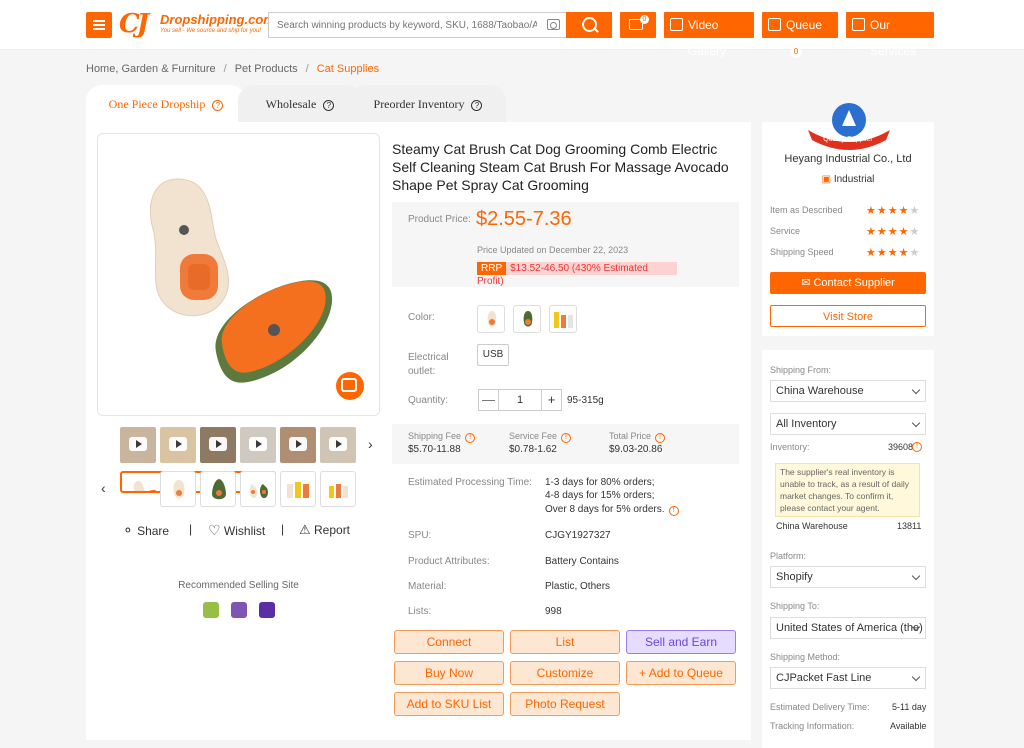 The width and height of the screenshot is (1024, 748). I want to click on material-value: Plastic, Others, so click(578, 586).